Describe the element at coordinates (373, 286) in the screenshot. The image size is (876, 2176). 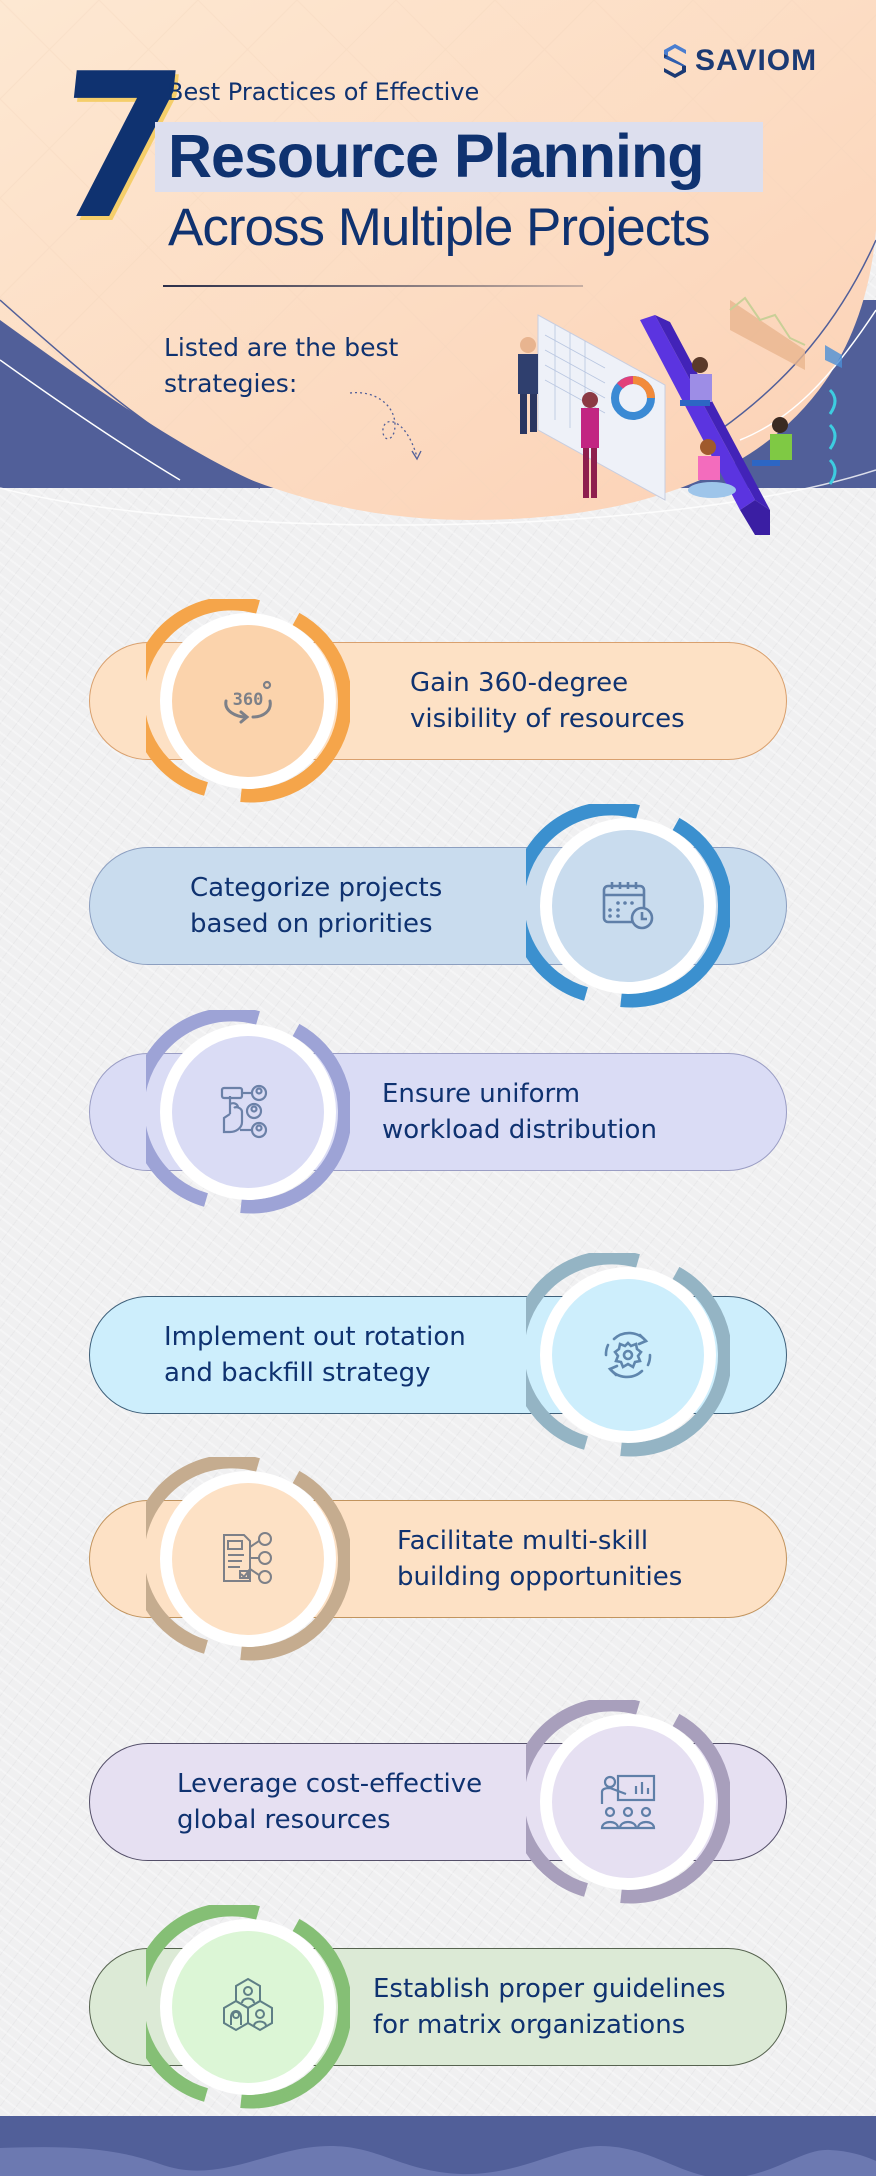
I see `header-divider` at that location.